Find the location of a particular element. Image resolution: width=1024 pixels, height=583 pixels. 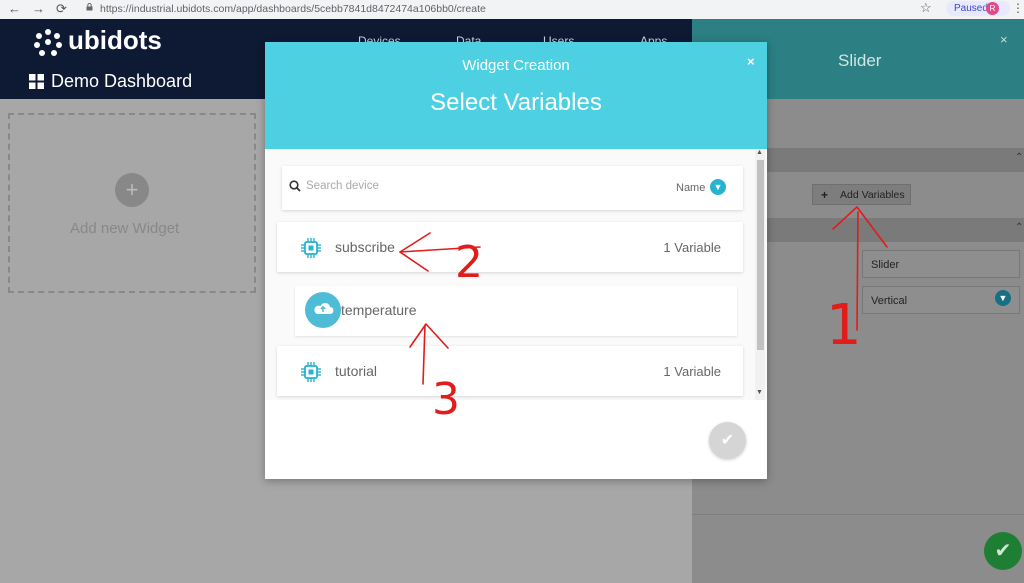

ubidots-logo-icon is located at coordinates (48, 42).